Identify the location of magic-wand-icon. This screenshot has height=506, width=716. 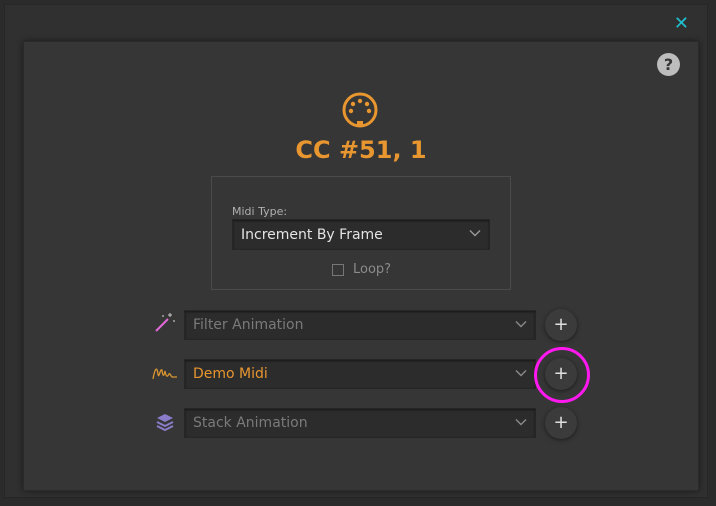
(165, 322).